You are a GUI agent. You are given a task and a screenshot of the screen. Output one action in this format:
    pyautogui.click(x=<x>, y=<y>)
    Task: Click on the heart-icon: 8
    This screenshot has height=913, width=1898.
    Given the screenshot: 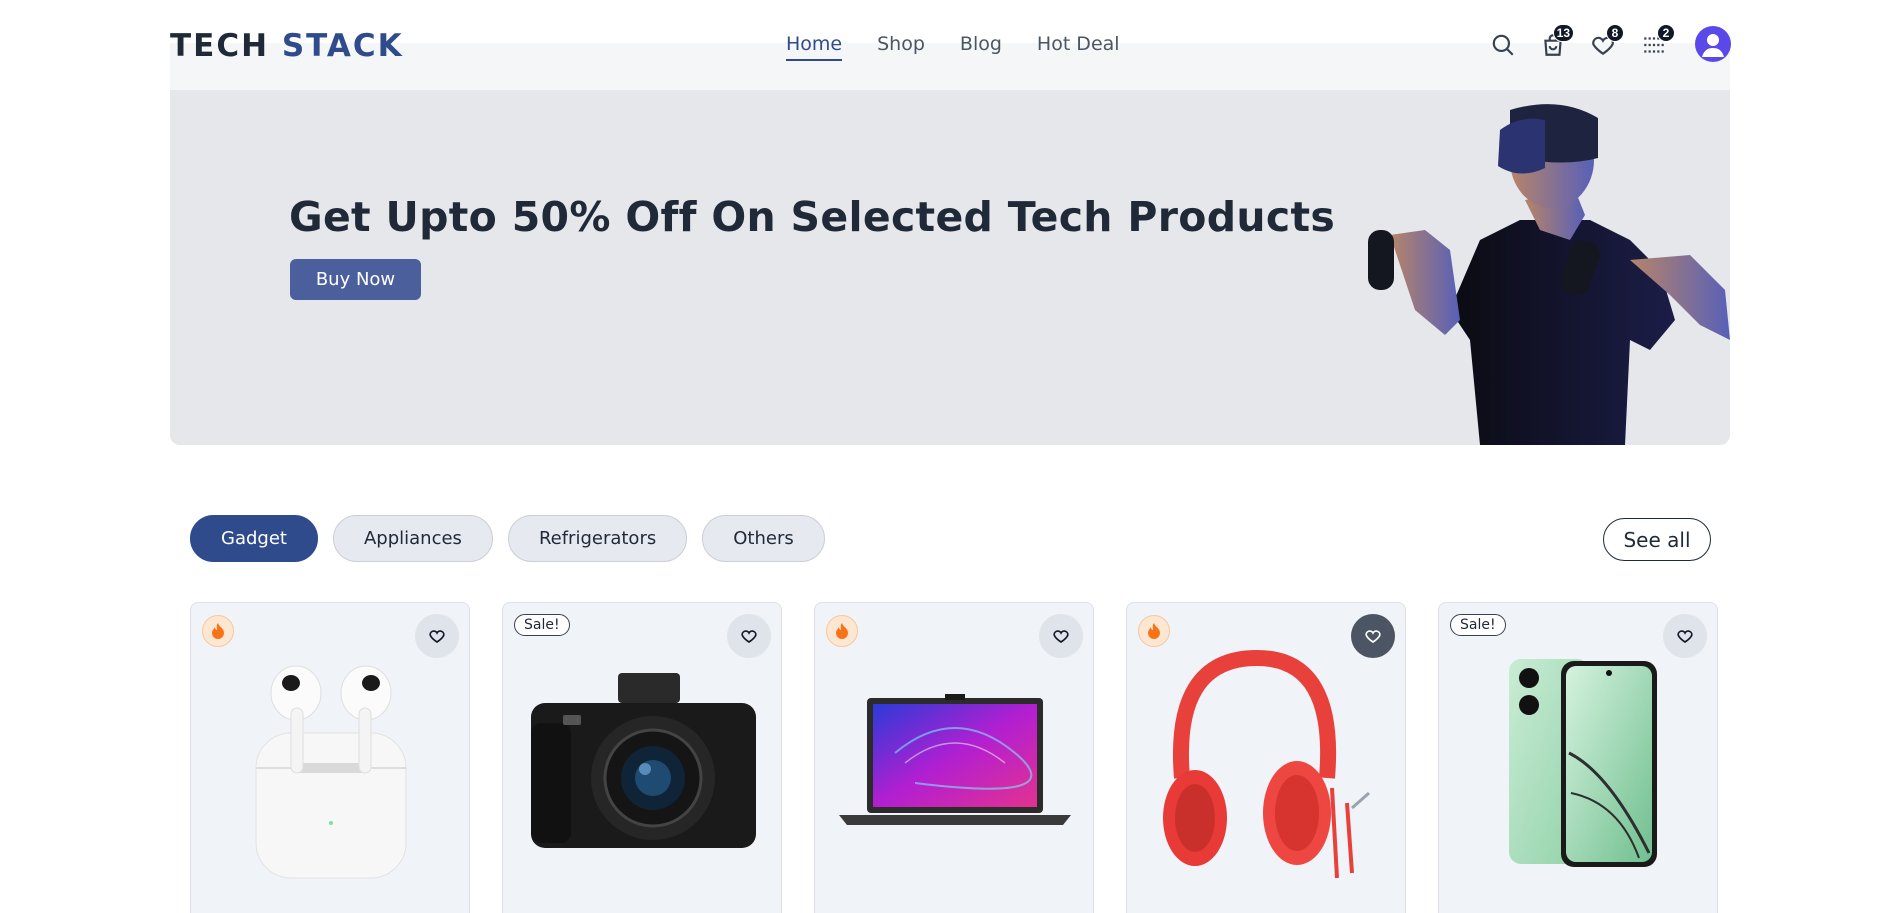 What is the action you would take?
    pyautogui.click(x=1606, y=42)
    